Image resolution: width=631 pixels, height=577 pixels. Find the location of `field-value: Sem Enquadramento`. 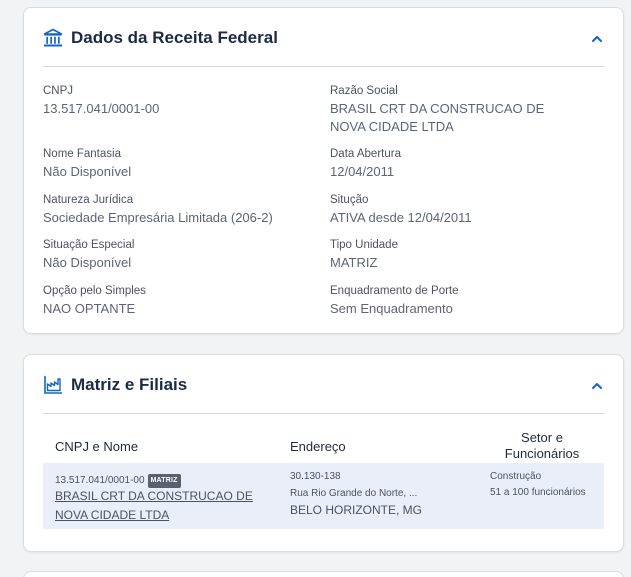

field-value: Sem Enquadramento is located at coordinates (391, 308).